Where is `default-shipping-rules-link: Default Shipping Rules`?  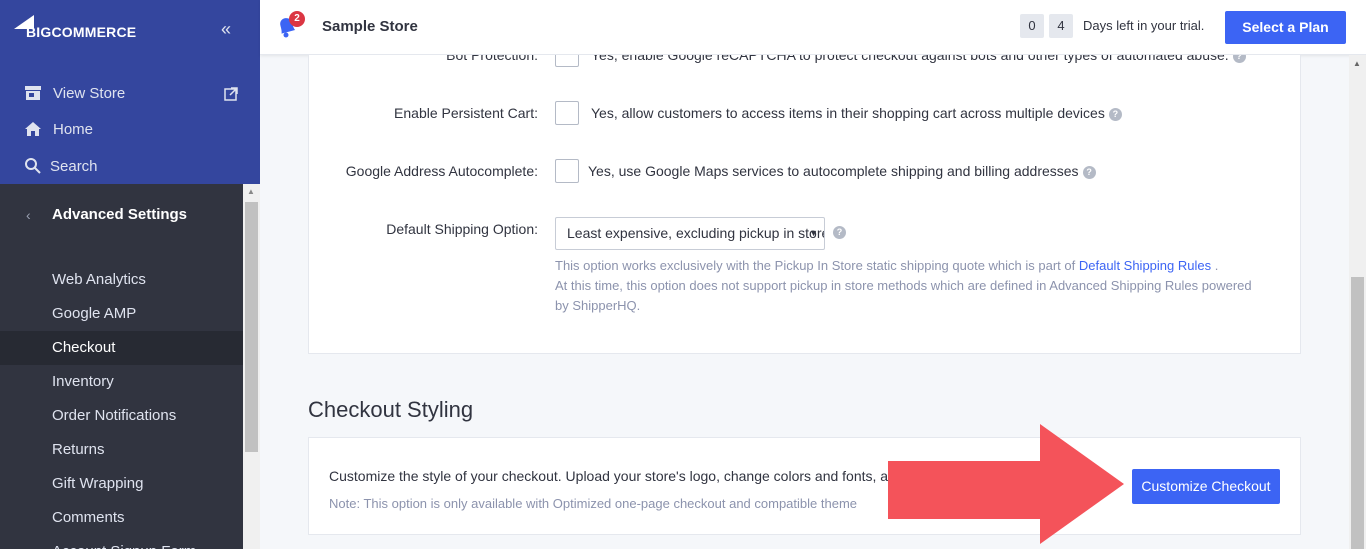
default-shipping-rules-link: Default Shipping Rules is located at coordinates (1145, 265).